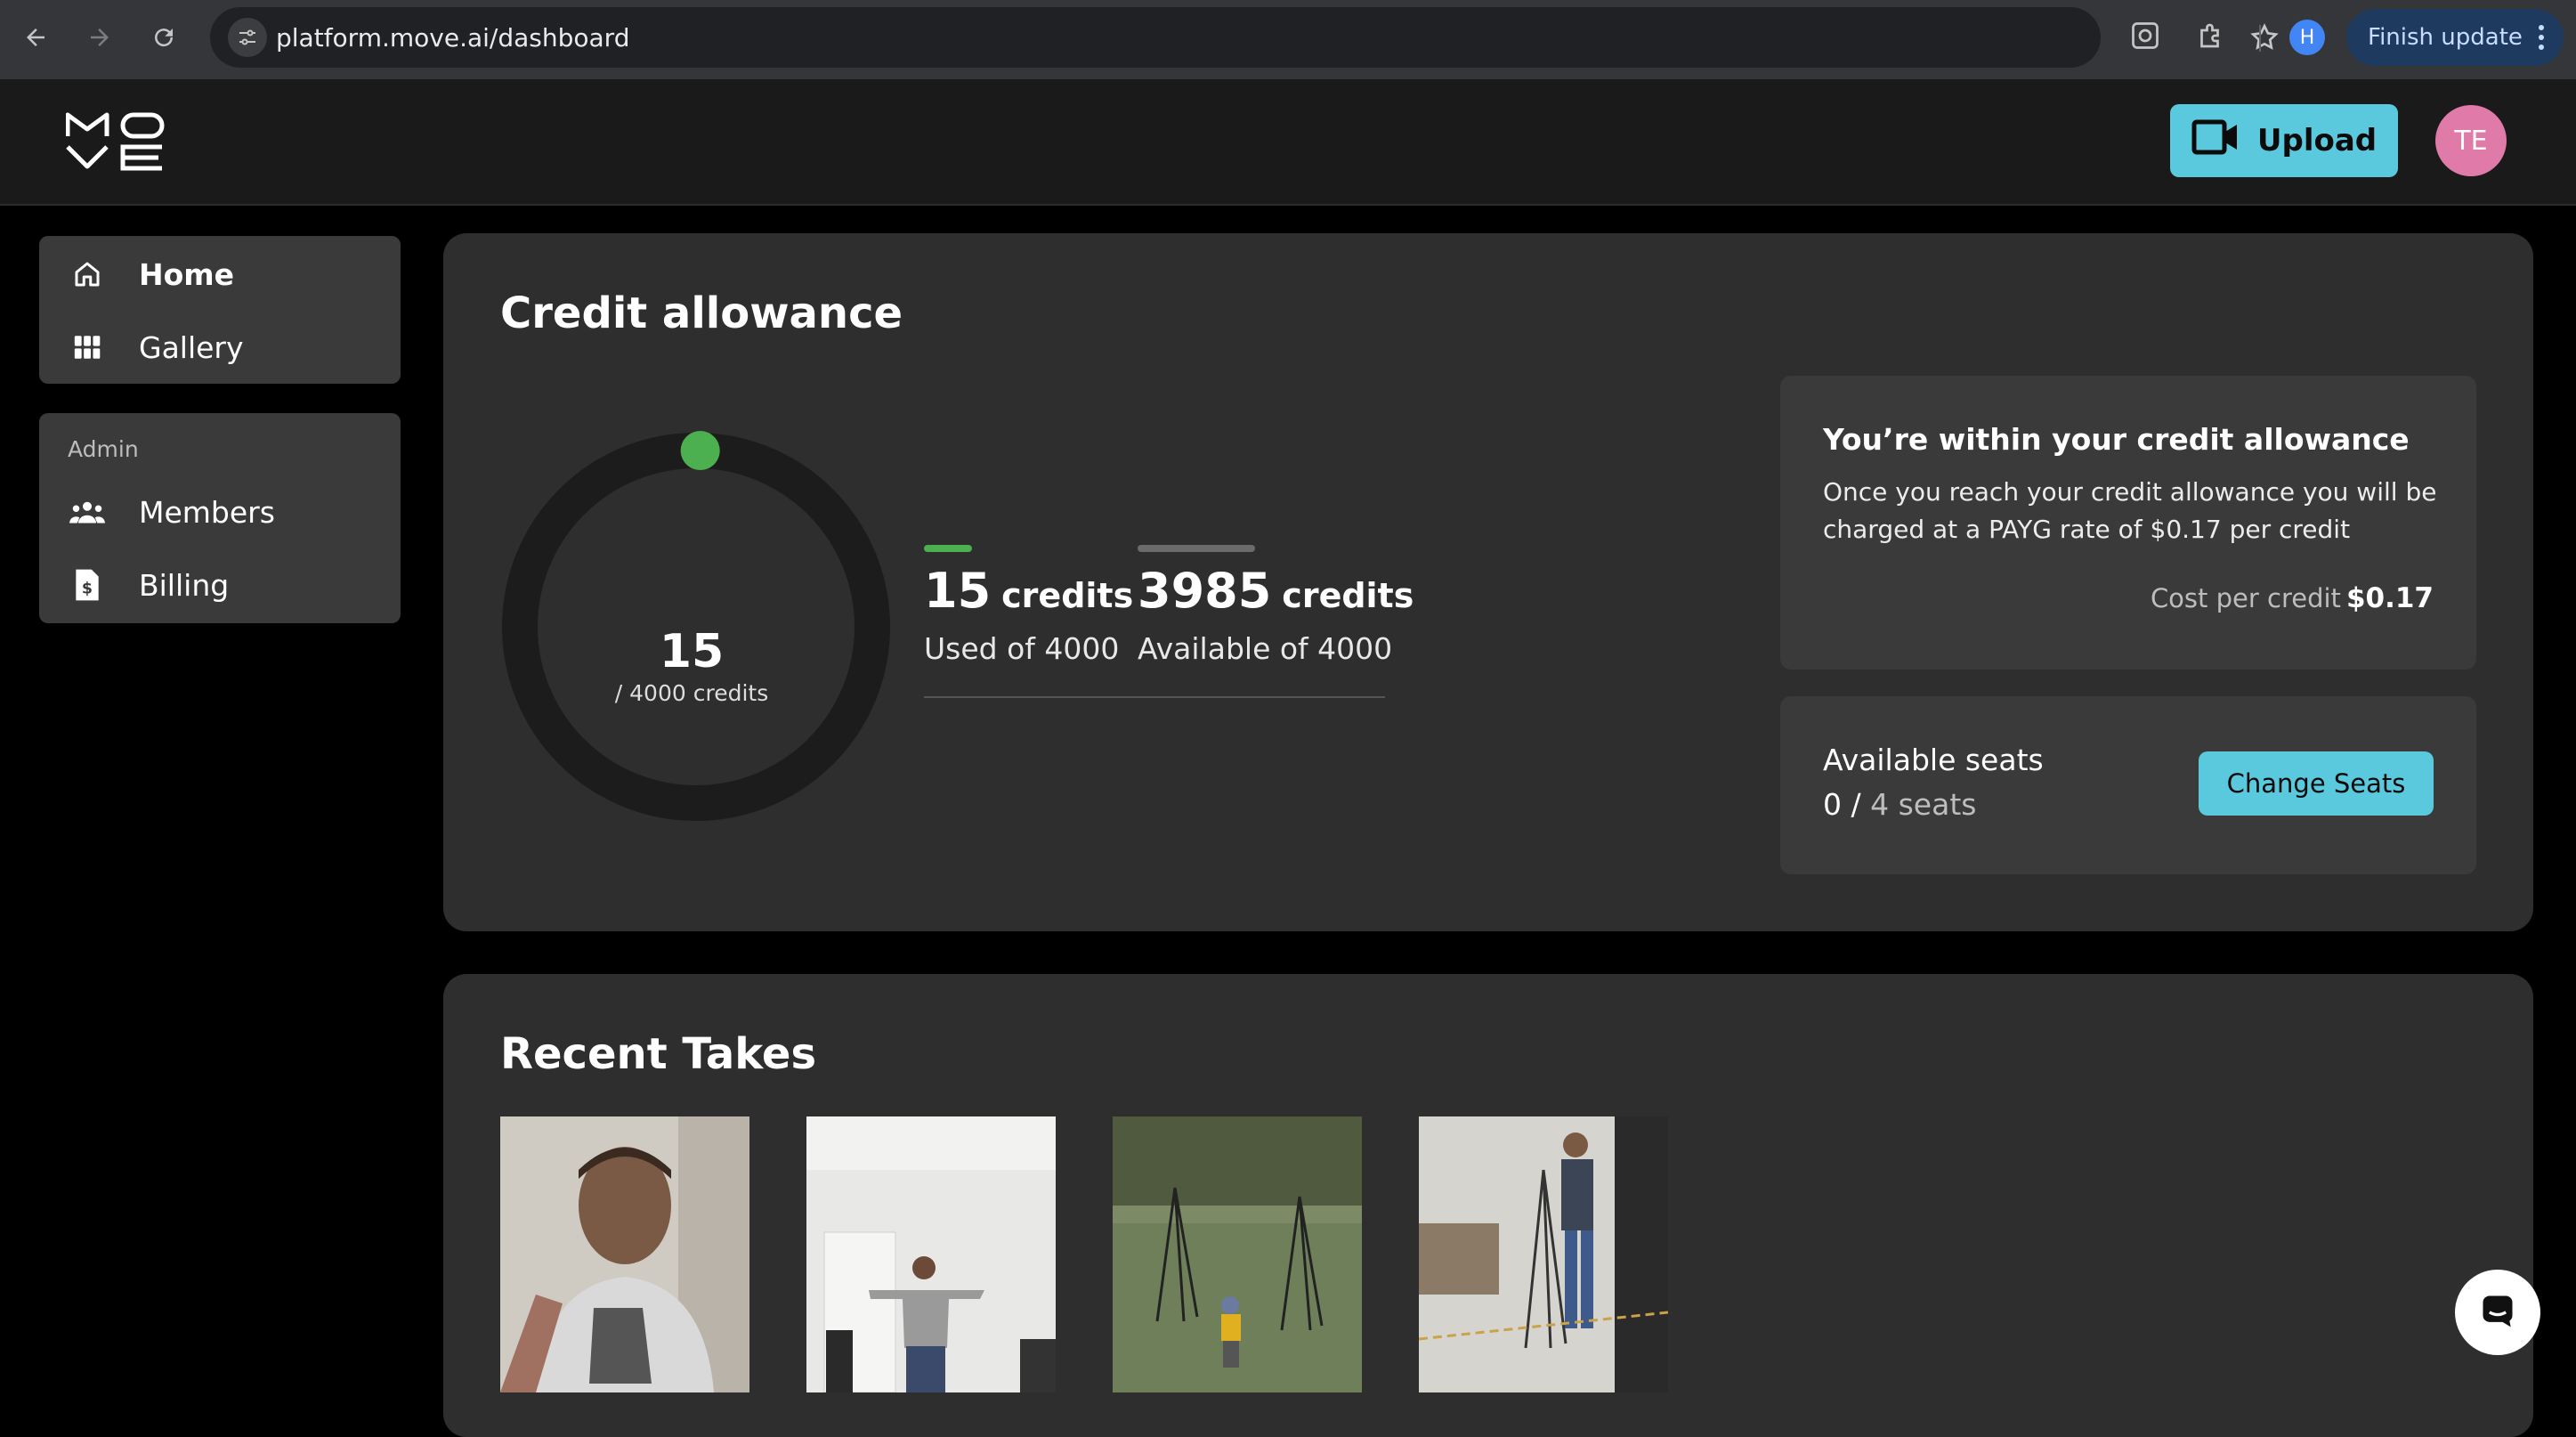  I want to click on seats-card: Available seats 0 / 4 seats Change Seats, so click(2128, 785).